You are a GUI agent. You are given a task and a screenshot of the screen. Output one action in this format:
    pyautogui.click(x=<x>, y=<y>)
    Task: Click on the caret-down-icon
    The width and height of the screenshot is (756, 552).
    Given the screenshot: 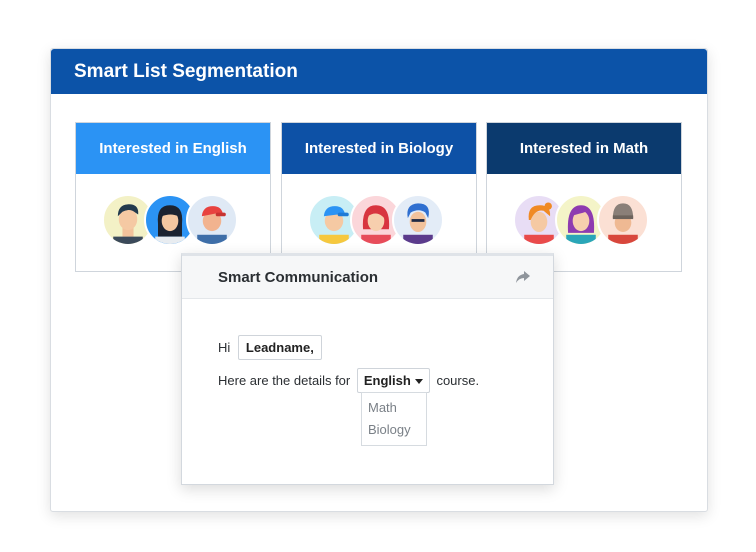 What is the action you would take?
    pyautogui.click(x=418, y=382)
    